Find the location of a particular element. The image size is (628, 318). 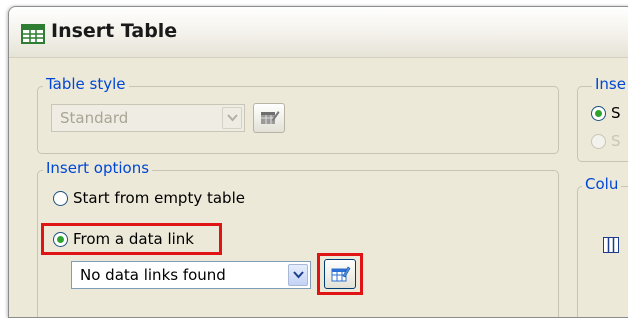

table-app-icon is located at coordinates (33, 34).